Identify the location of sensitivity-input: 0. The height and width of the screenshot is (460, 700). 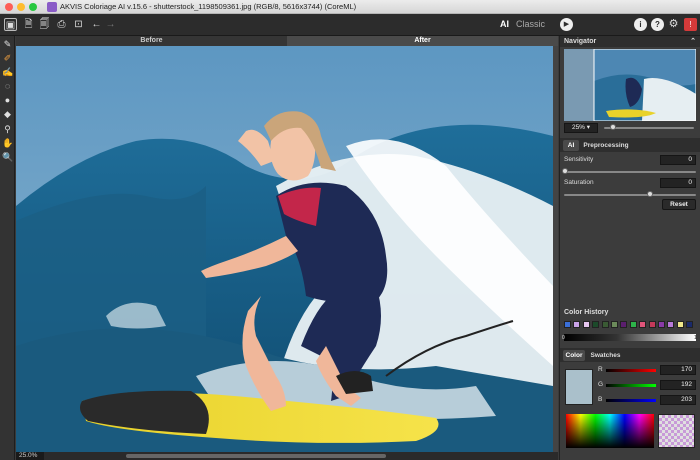
(678, 160).